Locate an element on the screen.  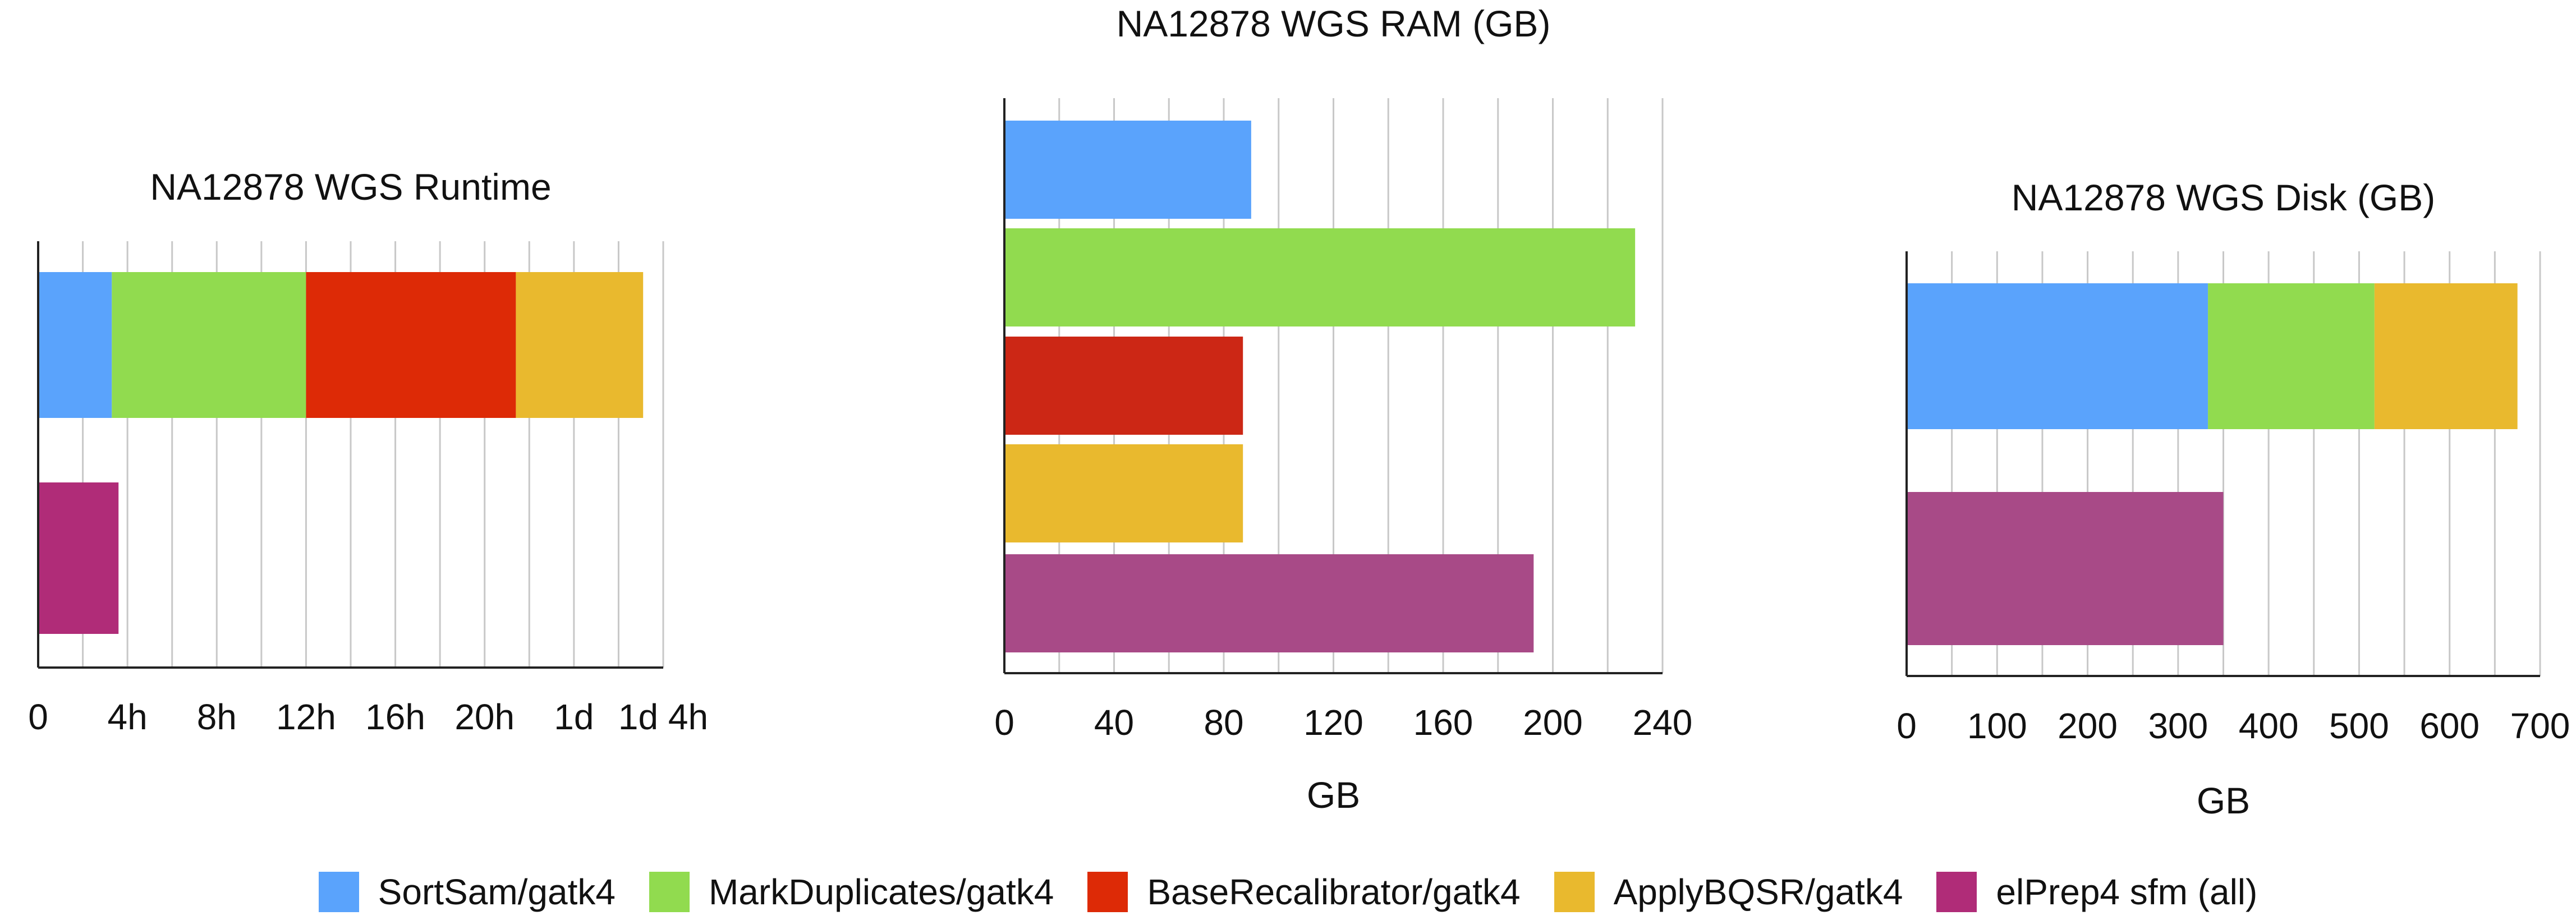
x-tick-label: 120 is located at coordinates (1333, 722).